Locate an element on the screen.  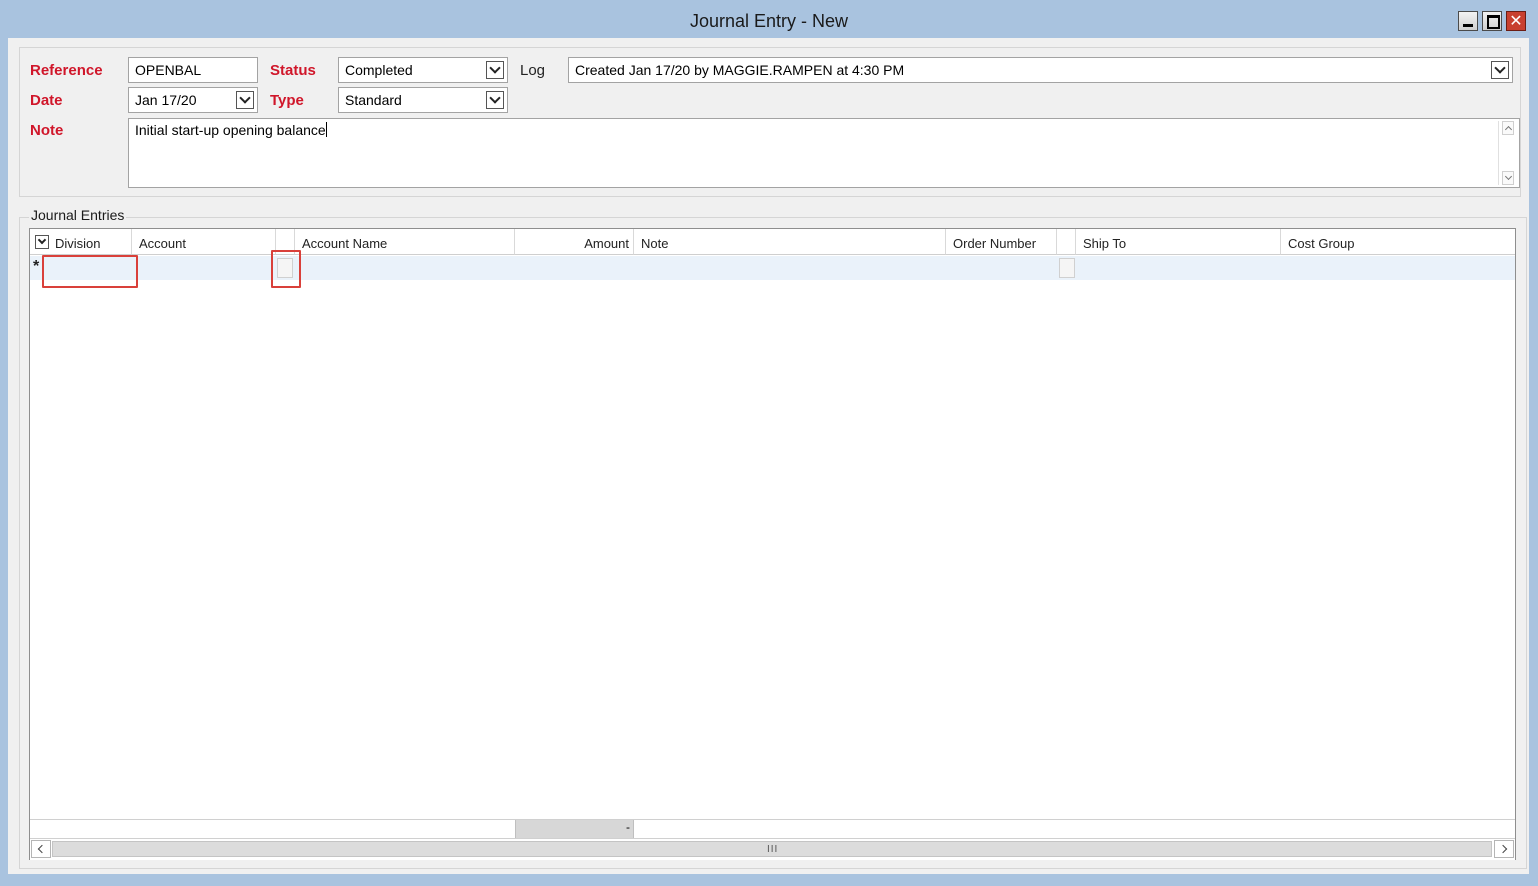
new-row-marker: * is located at coordinates (36, 266).